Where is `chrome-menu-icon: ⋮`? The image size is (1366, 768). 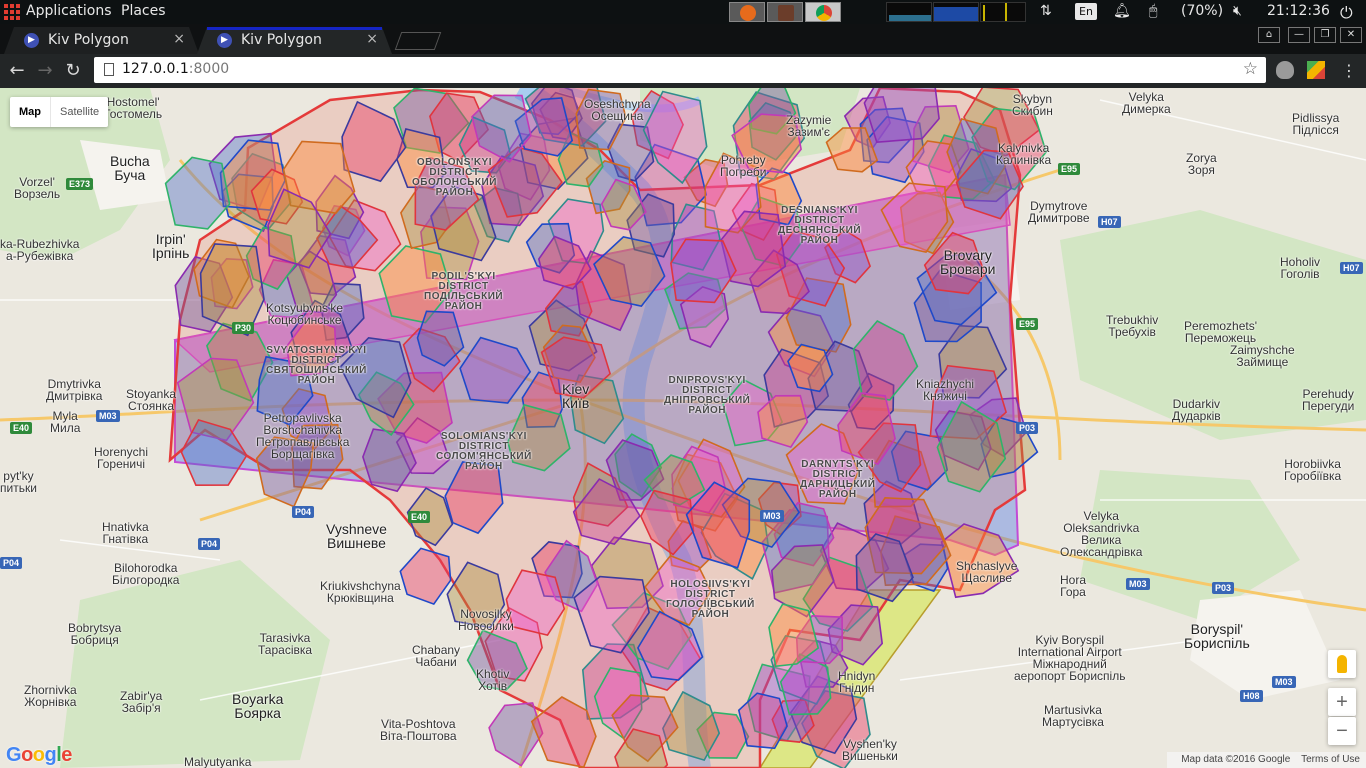 chrome-menu-icon: ⋮ is located at coordinates (1349, 70).